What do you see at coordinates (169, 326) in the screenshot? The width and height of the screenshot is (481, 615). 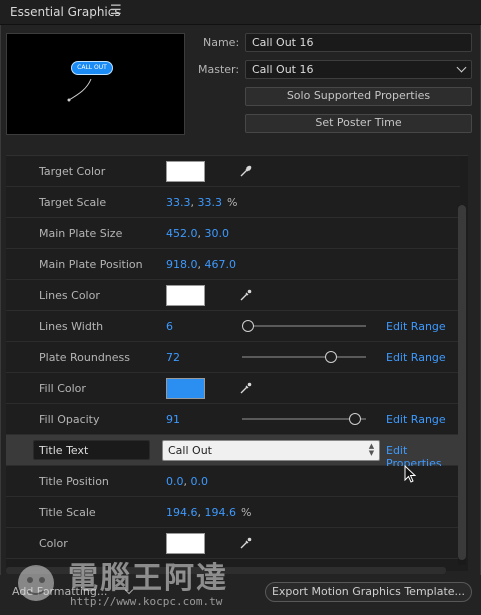 I see `slider-value: 6` at bounding box center [169, 326].